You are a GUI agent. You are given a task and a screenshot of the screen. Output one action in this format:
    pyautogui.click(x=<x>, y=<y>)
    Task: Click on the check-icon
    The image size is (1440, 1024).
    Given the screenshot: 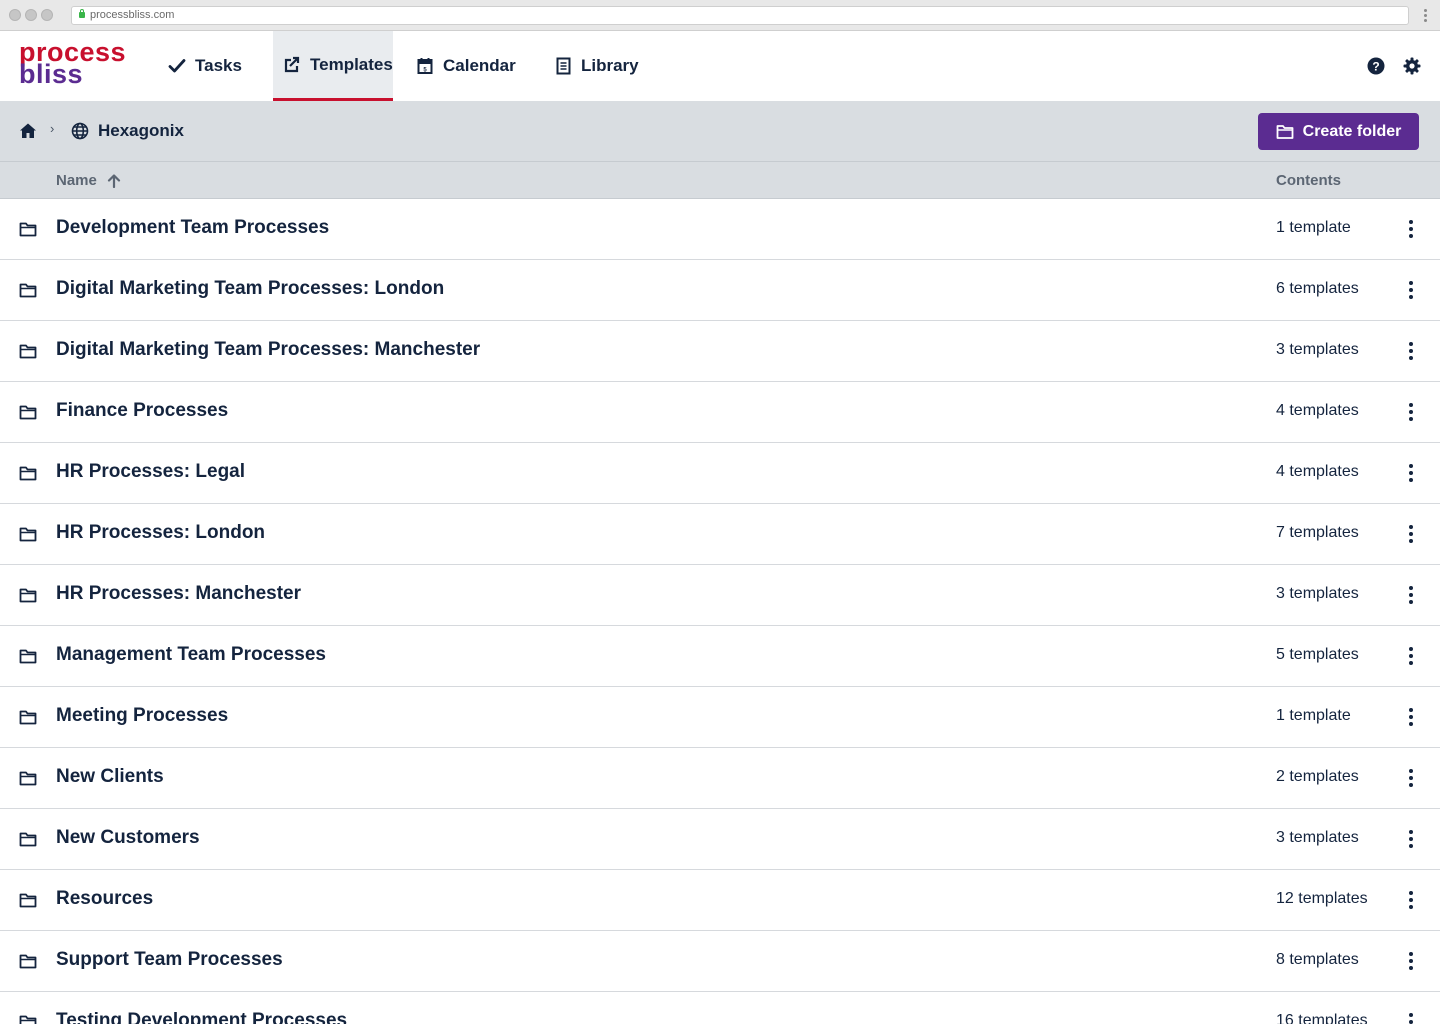 What is the action you would take?
    pyautogui.click(x=177, y=66)
    